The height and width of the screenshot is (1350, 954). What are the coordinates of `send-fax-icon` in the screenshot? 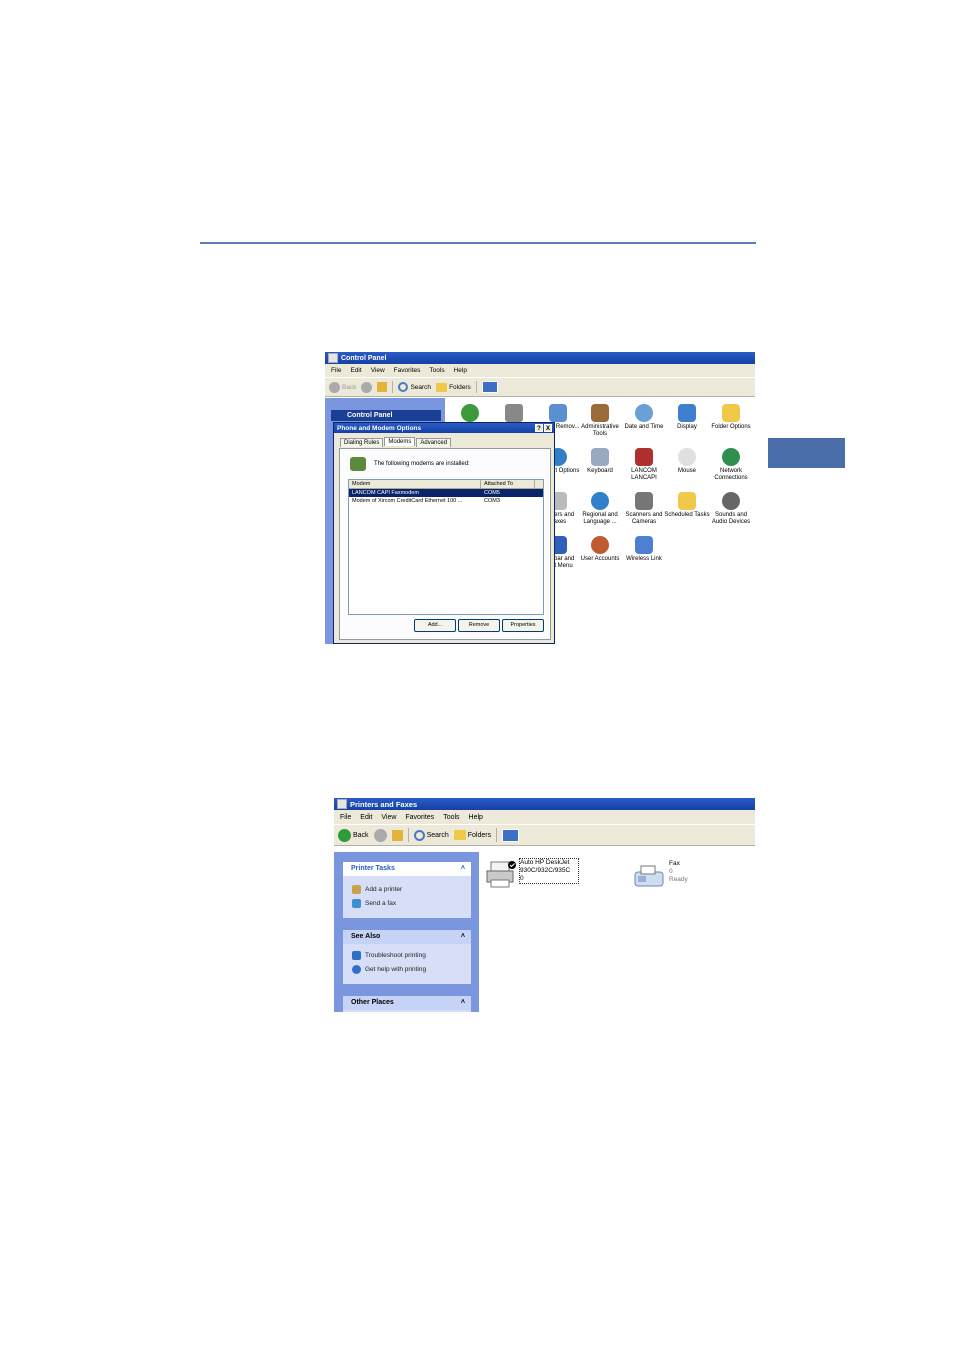 It's located at (356, 903).